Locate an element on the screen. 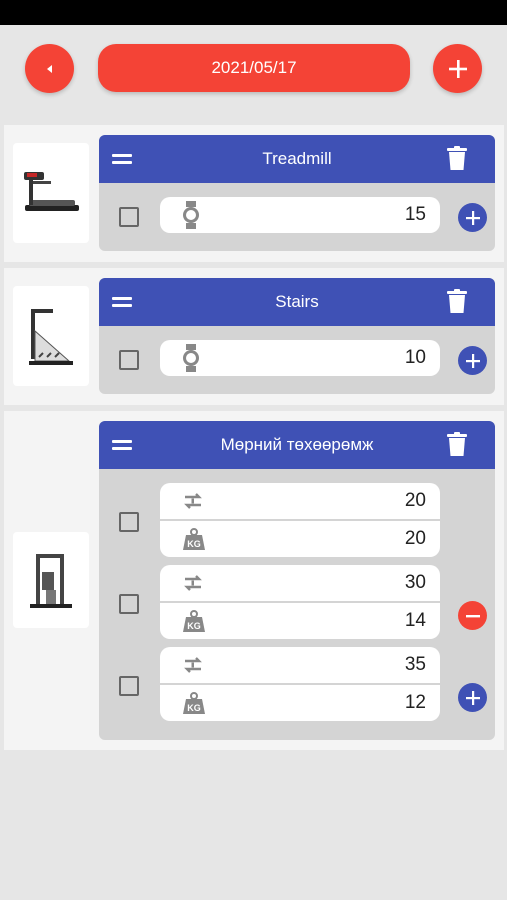 The image size is (507, 900). weight-value: 20 is located at coordinates (415, 538).